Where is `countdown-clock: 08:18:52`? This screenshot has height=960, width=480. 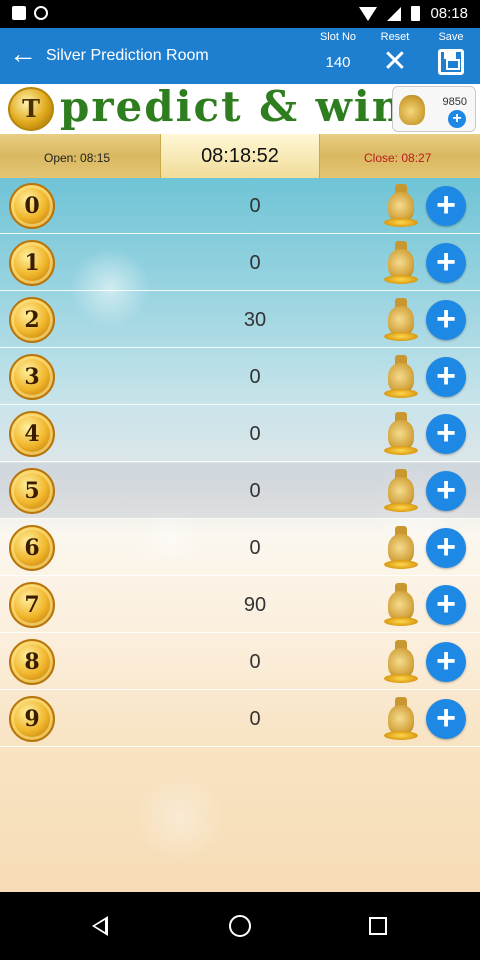 countdown-clock: 08:18:52 is located at coordinates (240, 156).